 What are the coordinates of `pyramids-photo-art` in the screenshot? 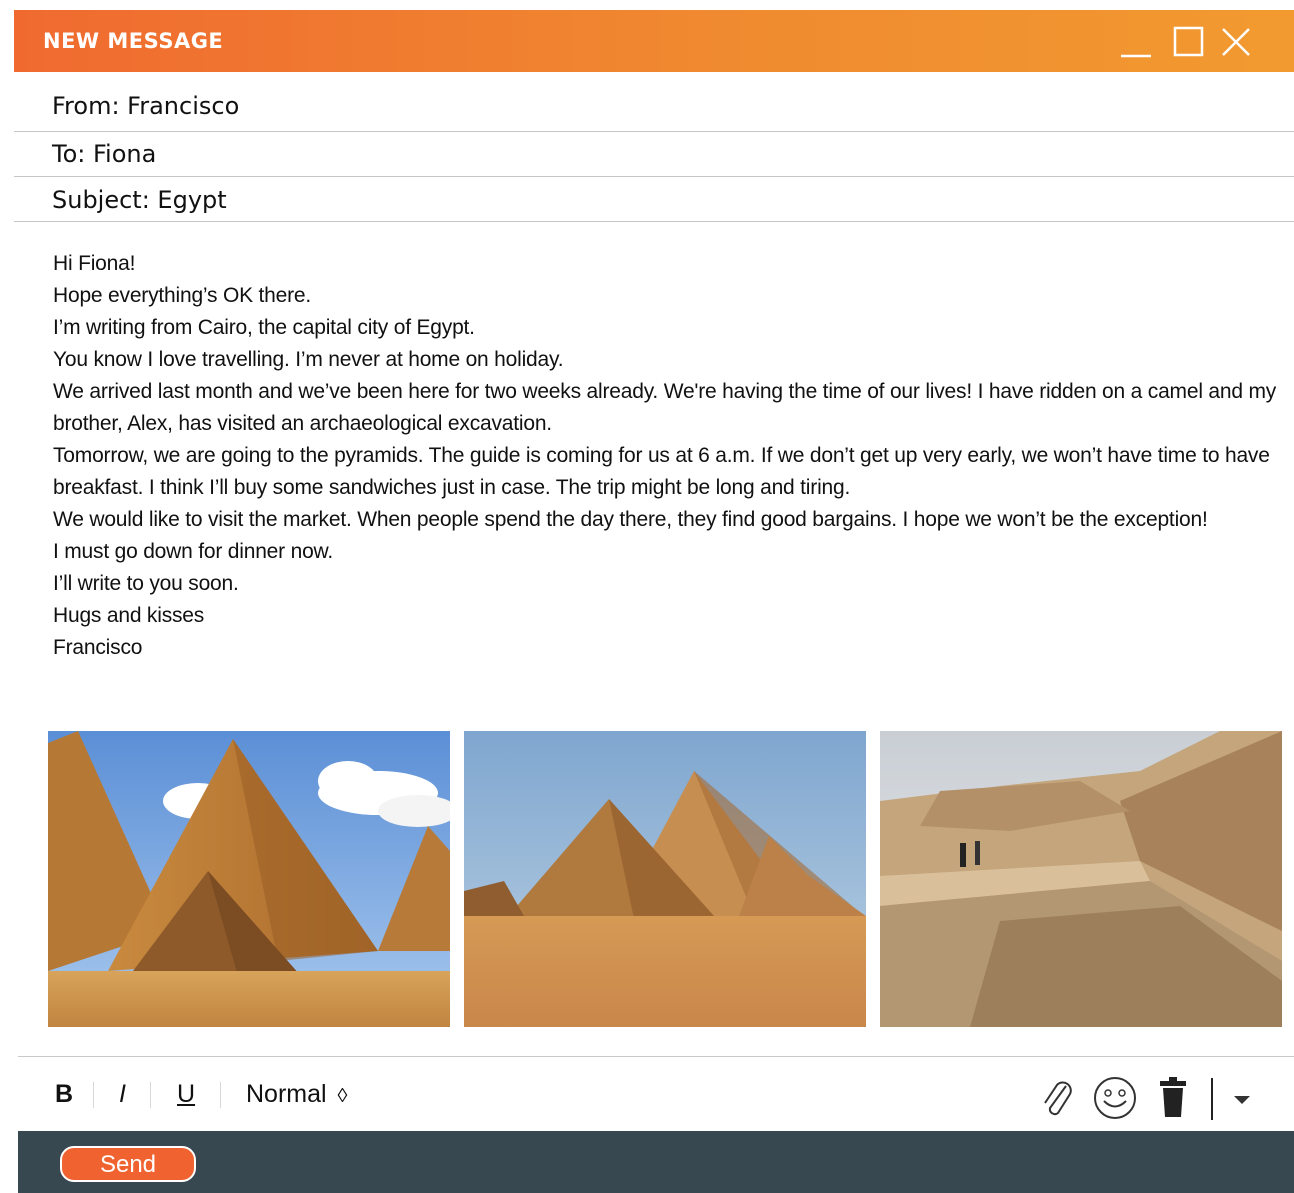 It's located at (249, 879).